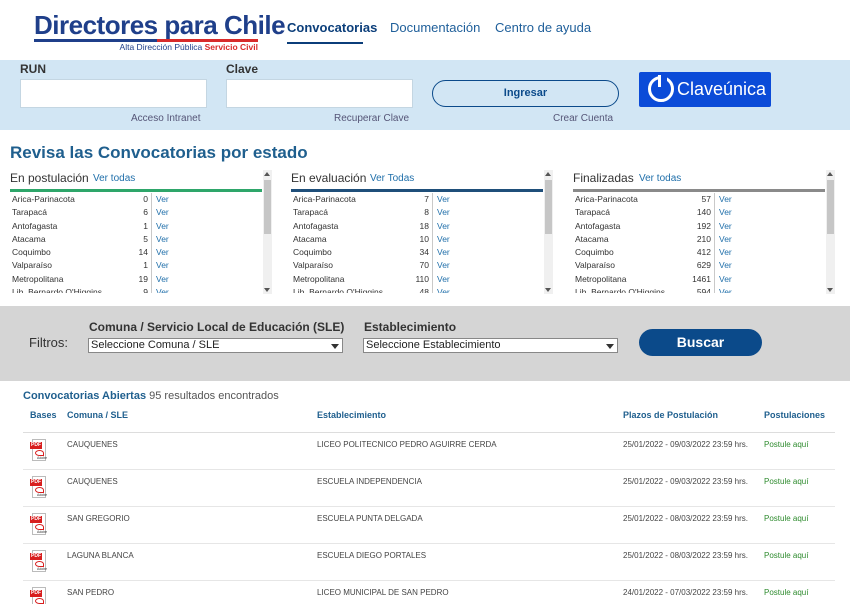 The width and height of the screenshot is (850, 604). Describe the element at coordinates (706, 199) in the screenshot. I see `region-count: 57` at that location.